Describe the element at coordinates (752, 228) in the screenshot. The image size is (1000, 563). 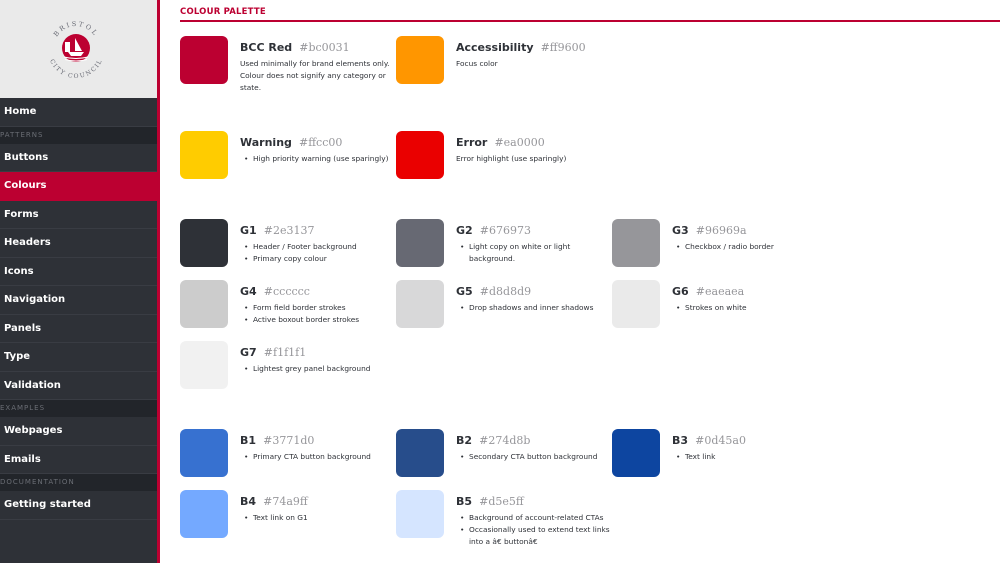
I see `swatch-heading: G3 #96969a` at that location.